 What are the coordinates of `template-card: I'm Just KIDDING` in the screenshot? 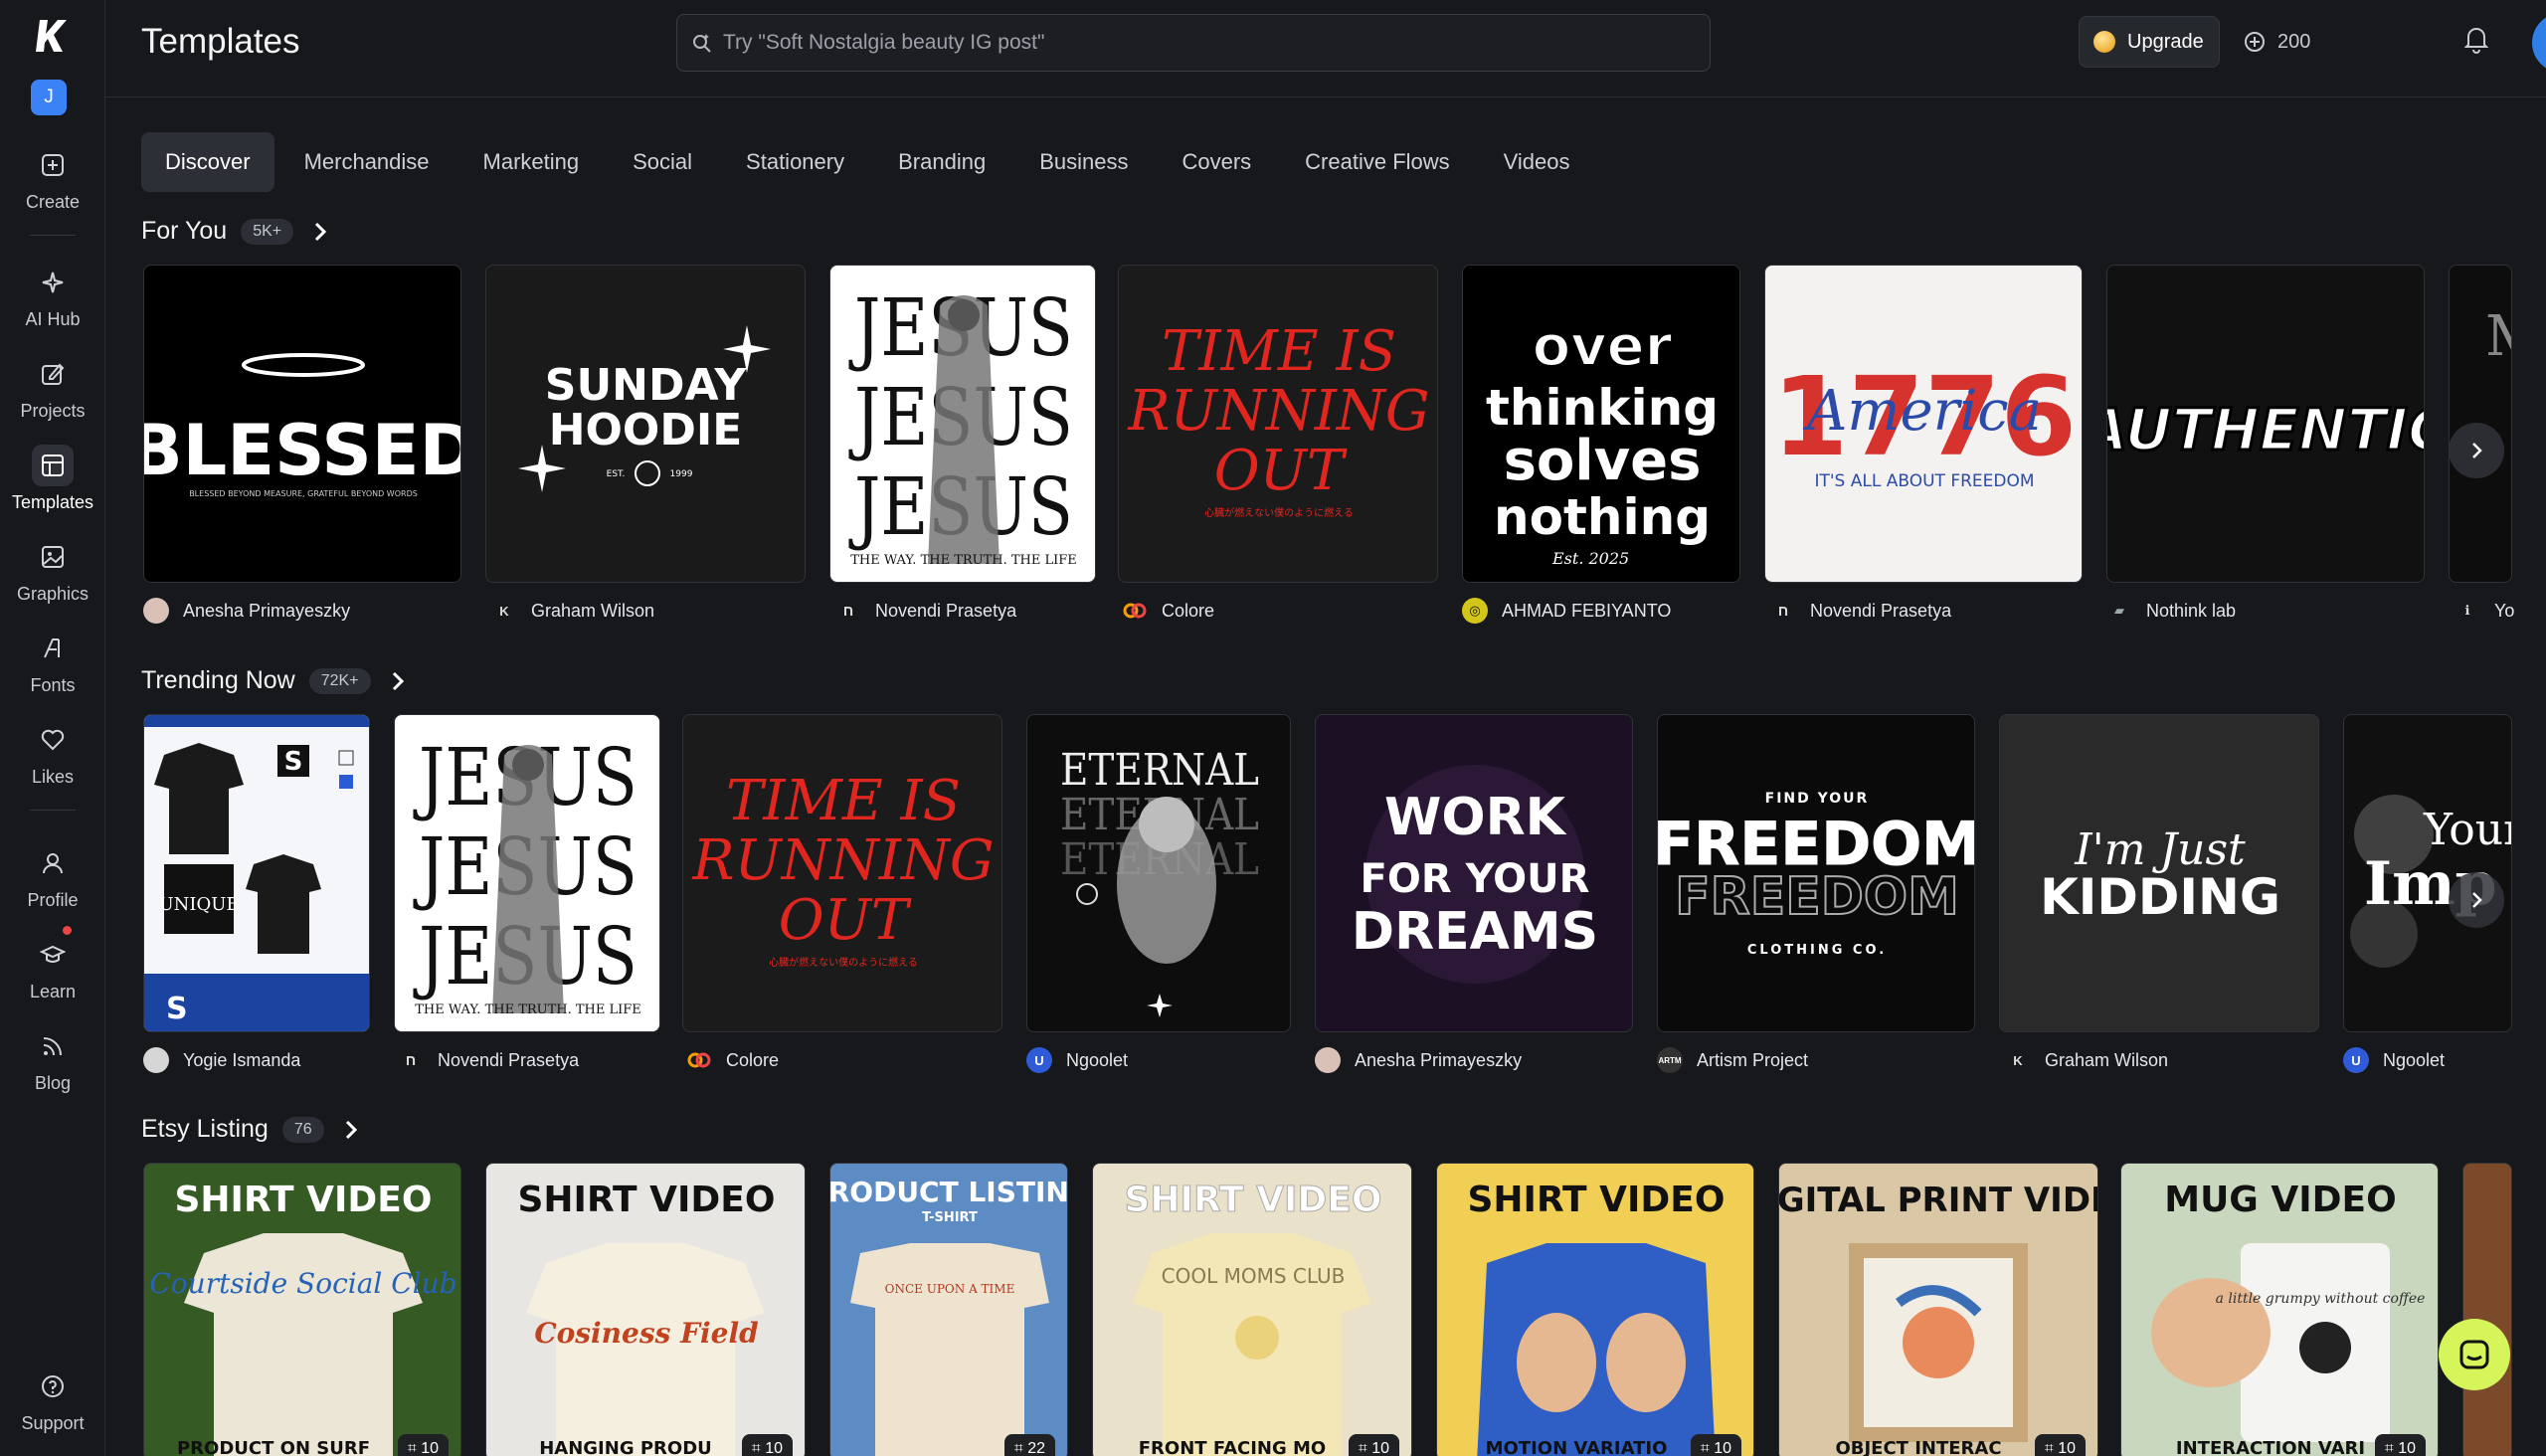 It's located at (2159, 873).